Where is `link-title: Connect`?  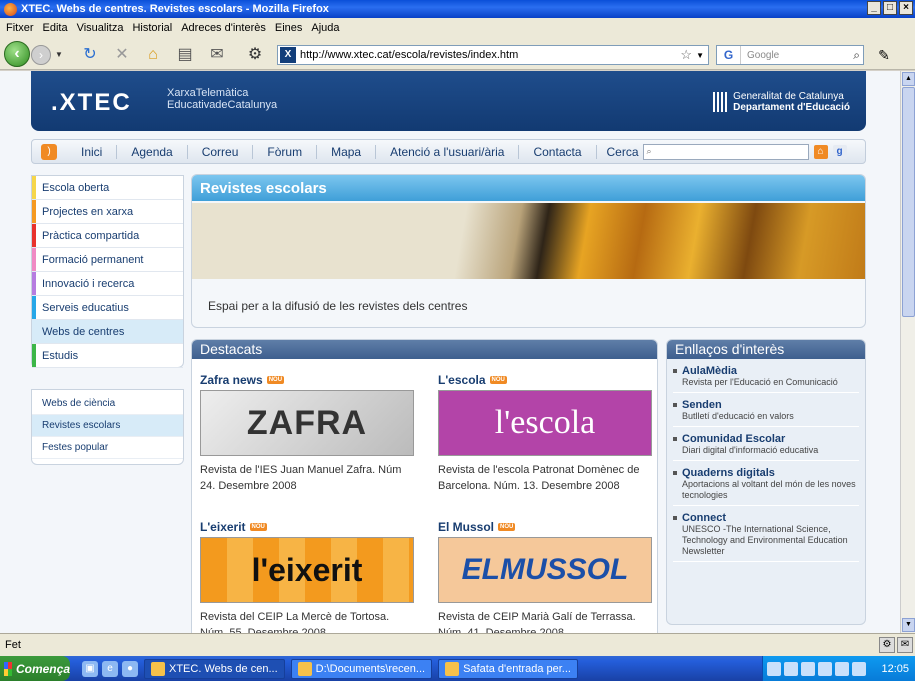
link-title: Connect is located at coordinates (770, 518).